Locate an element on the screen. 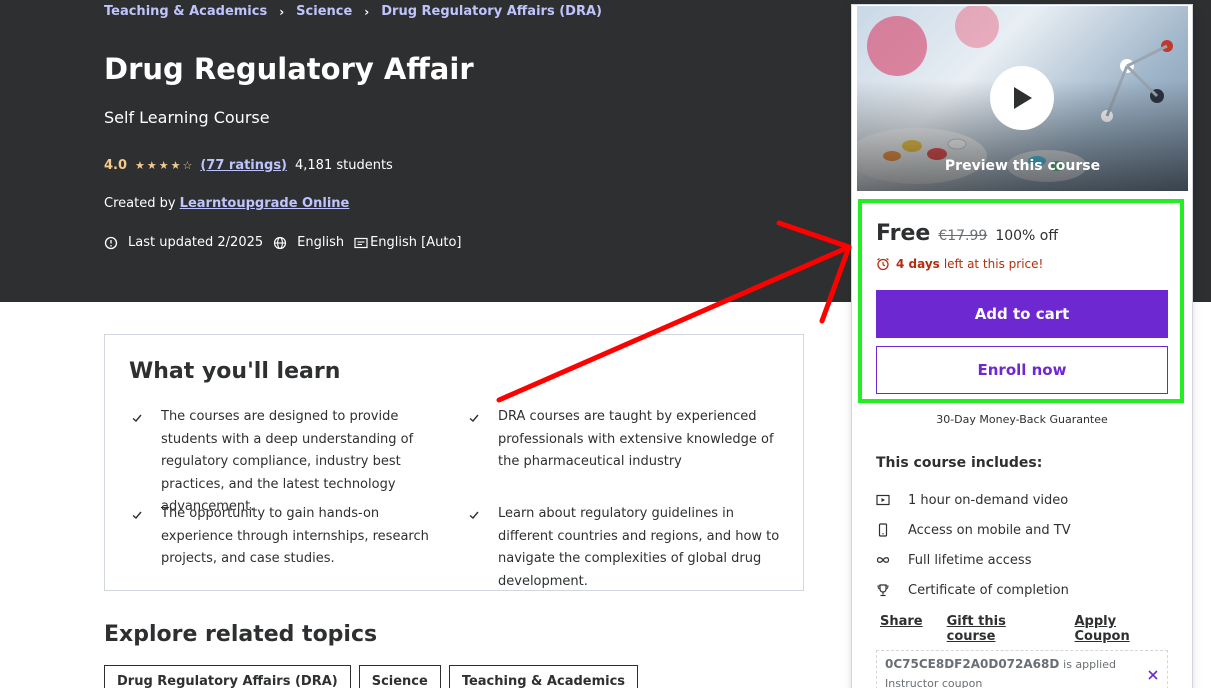 The image size is (1211, 688). coupon-type: Instructor coupon is located at coordinates (934, 682).